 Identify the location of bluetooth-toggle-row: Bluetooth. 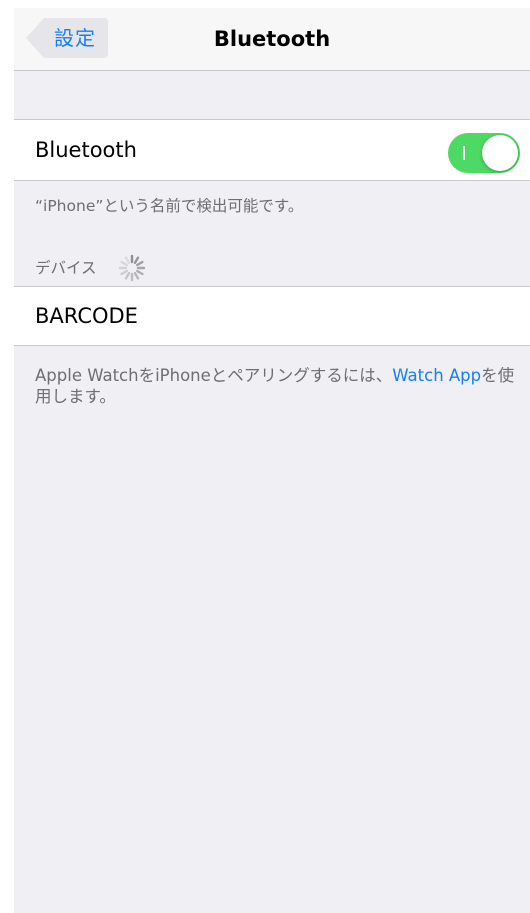
(272, 150).